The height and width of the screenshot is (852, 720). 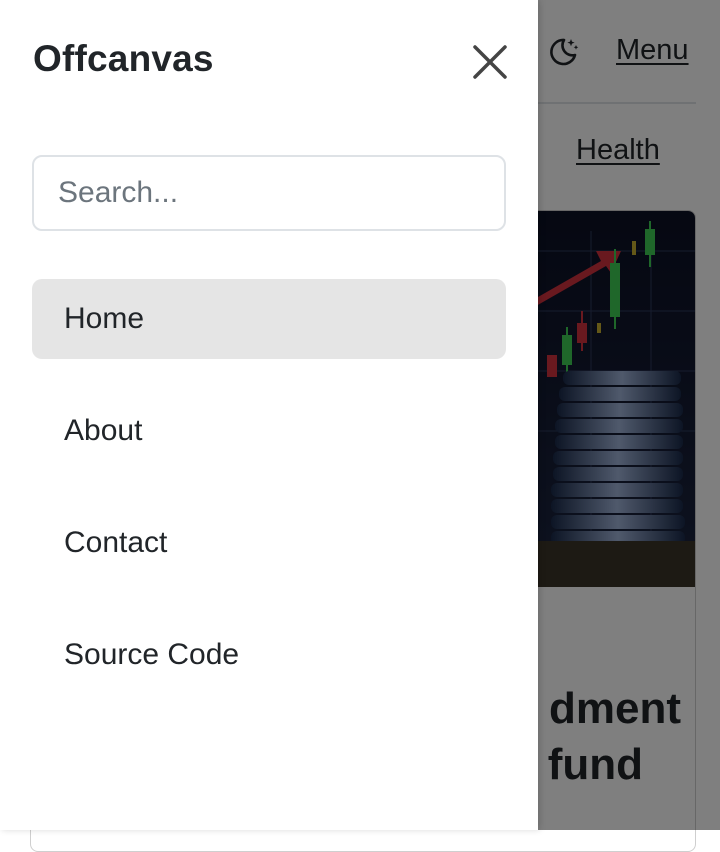 What do you see at coordinates (269, 431) in the screenshot?
I see `nav-item-about: About` at bounding box center [269, 431].